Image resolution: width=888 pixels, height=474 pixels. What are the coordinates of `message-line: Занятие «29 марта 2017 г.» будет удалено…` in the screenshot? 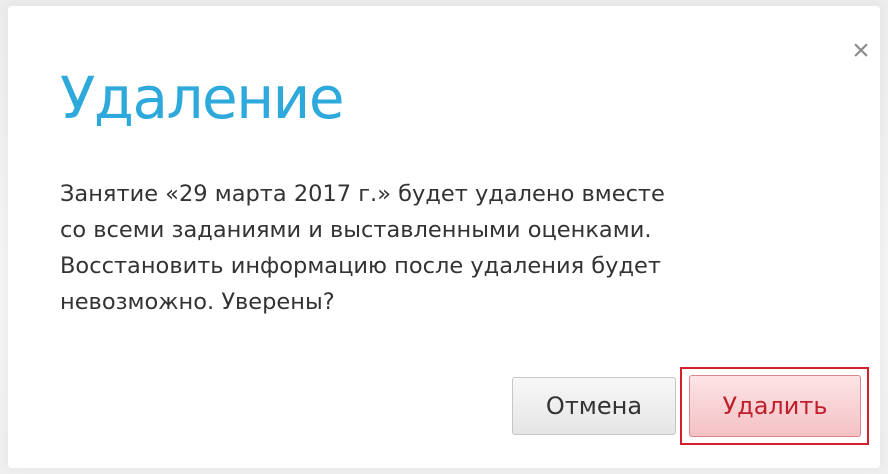 It's located at (362, 194).